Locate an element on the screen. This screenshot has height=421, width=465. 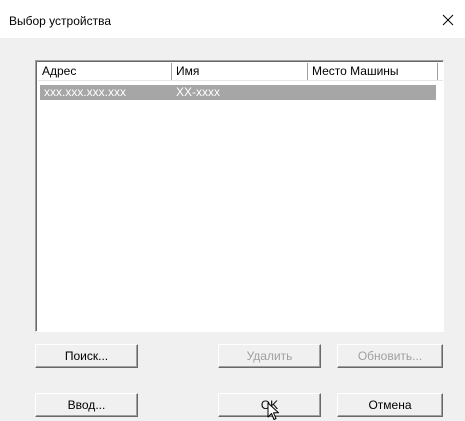
column-header-address: Адрес is located at coordinates (105, 72).